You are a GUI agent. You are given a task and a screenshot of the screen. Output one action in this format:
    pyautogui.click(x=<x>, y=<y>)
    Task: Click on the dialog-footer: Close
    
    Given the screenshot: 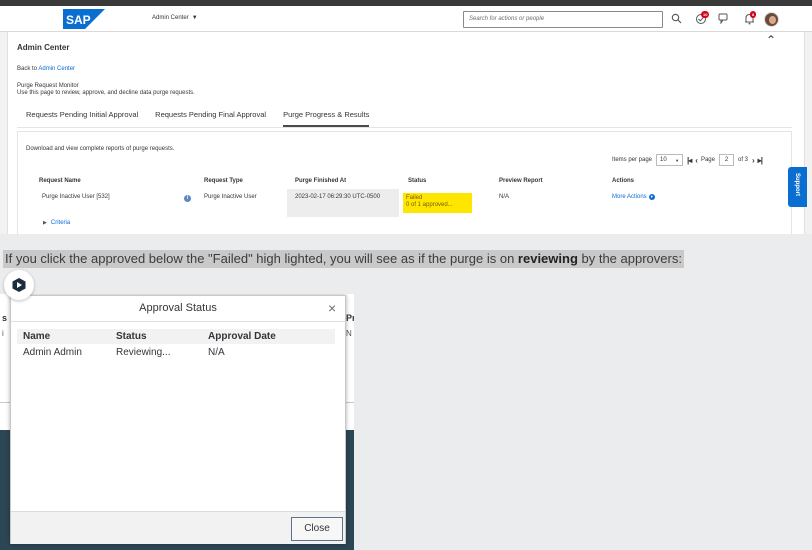 What is the action you would take?
    pyautogui.click(x=178, y=527)
    